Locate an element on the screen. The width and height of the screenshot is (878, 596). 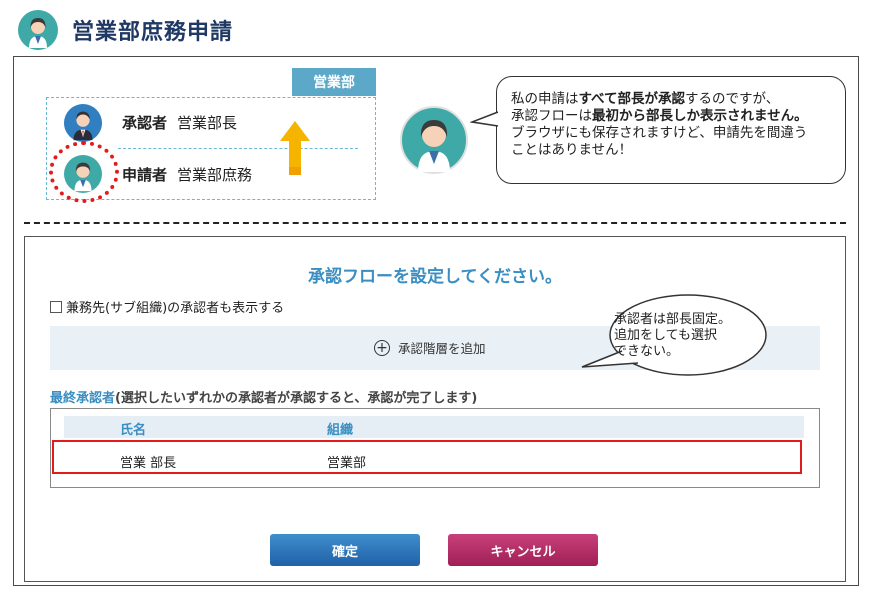
bubble-tail is located at coordinates (484, 119).